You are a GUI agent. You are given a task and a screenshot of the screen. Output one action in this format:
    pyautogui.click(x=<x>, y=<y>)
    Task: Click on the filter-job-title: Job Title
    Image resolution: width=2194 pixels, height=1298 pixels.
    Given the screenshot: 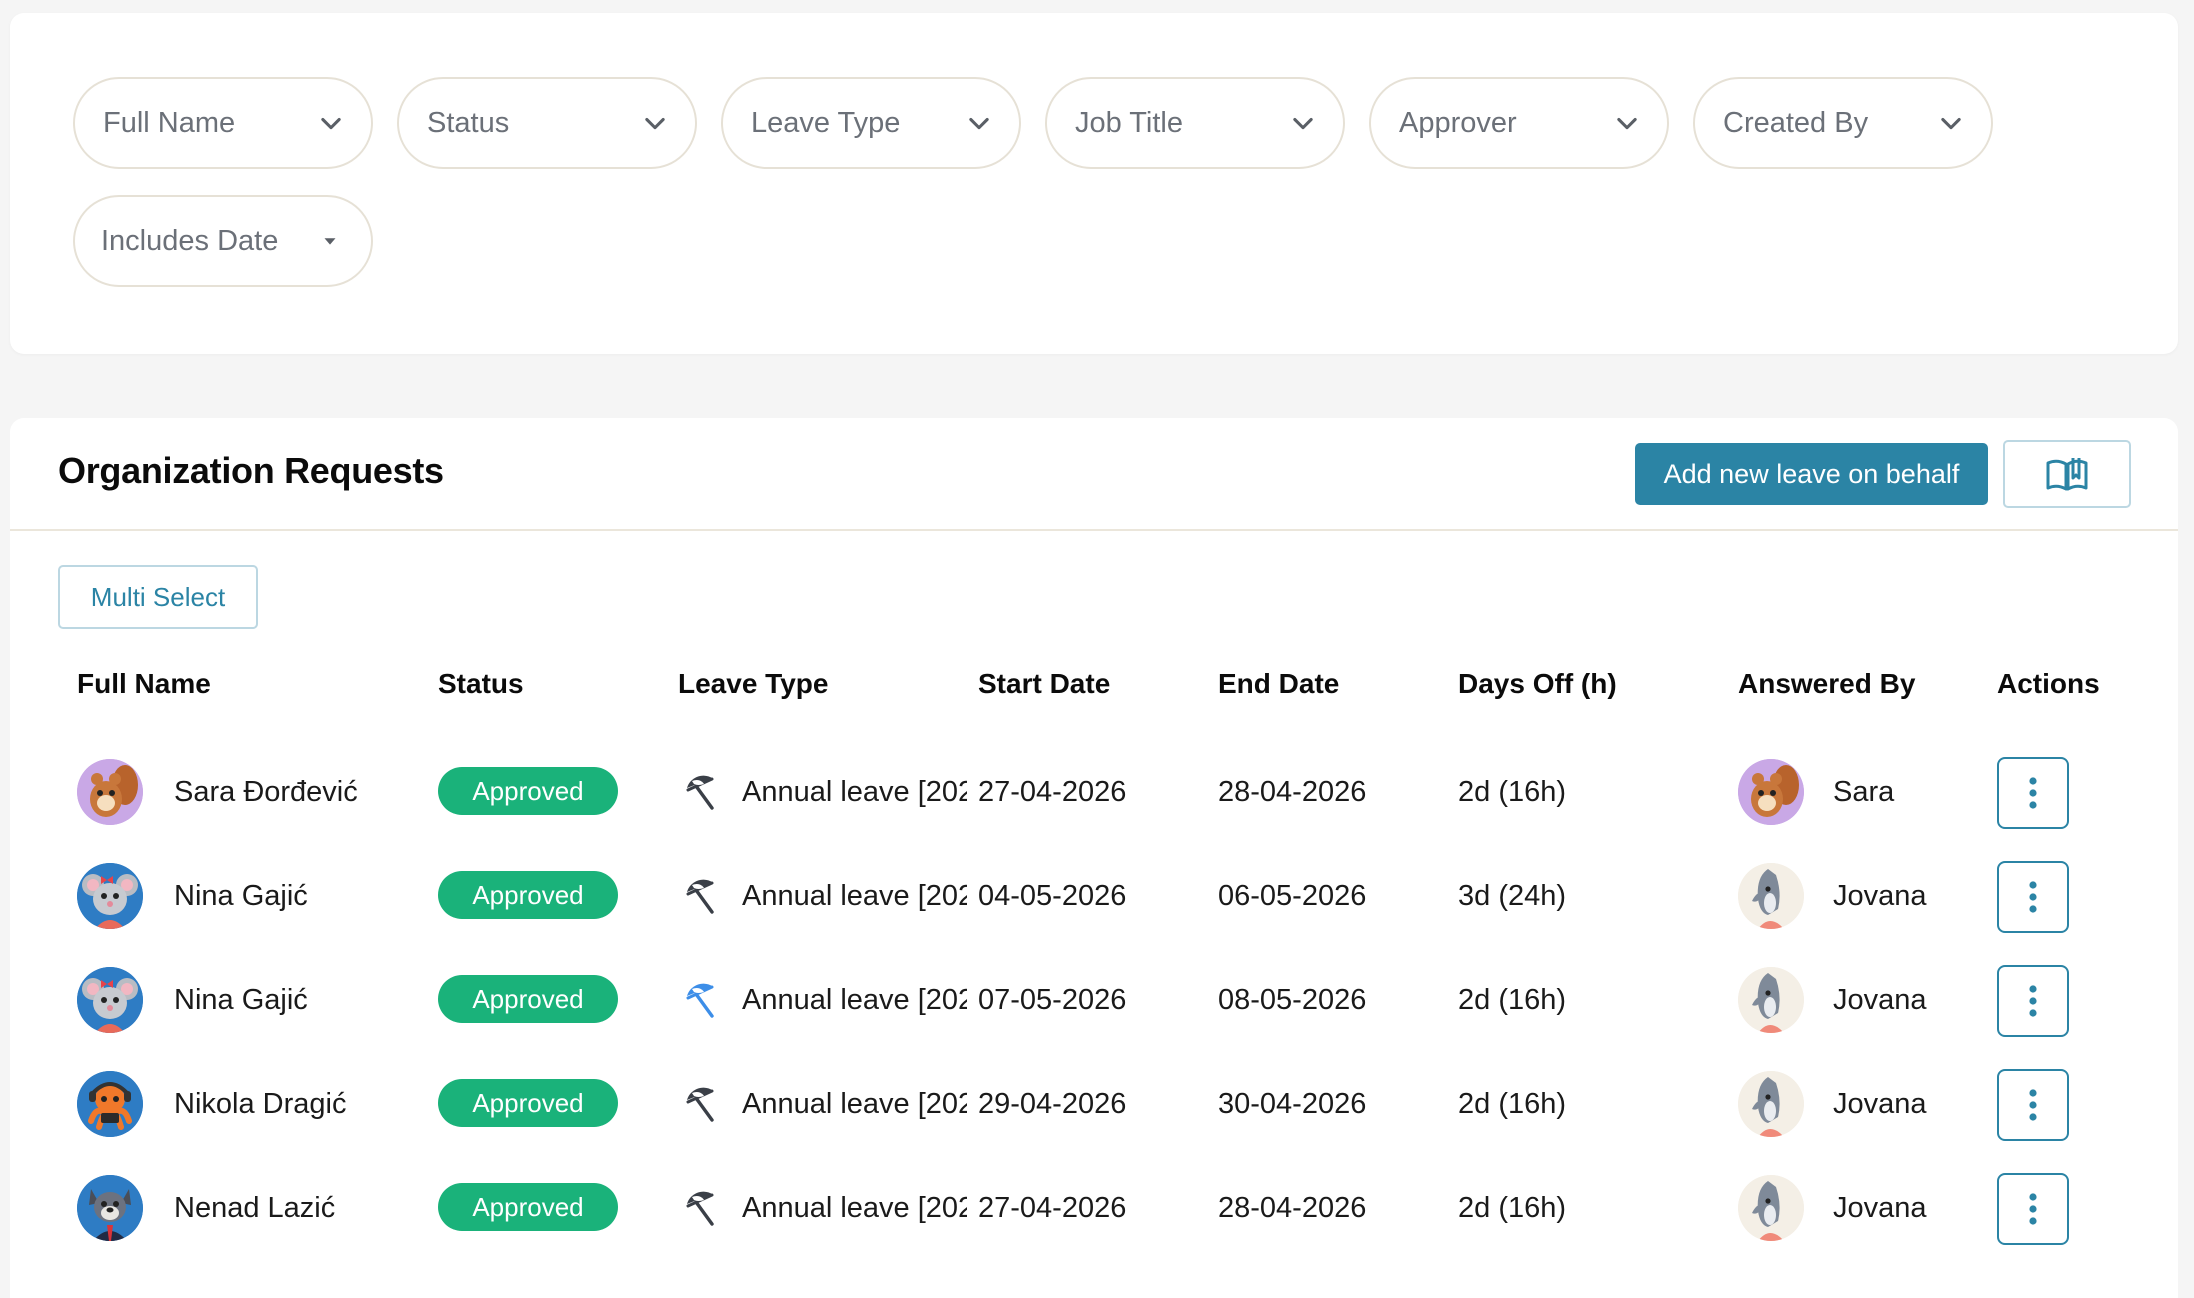 What is the action you would take?
    pyautogui.click(x=1195, y=123)
    